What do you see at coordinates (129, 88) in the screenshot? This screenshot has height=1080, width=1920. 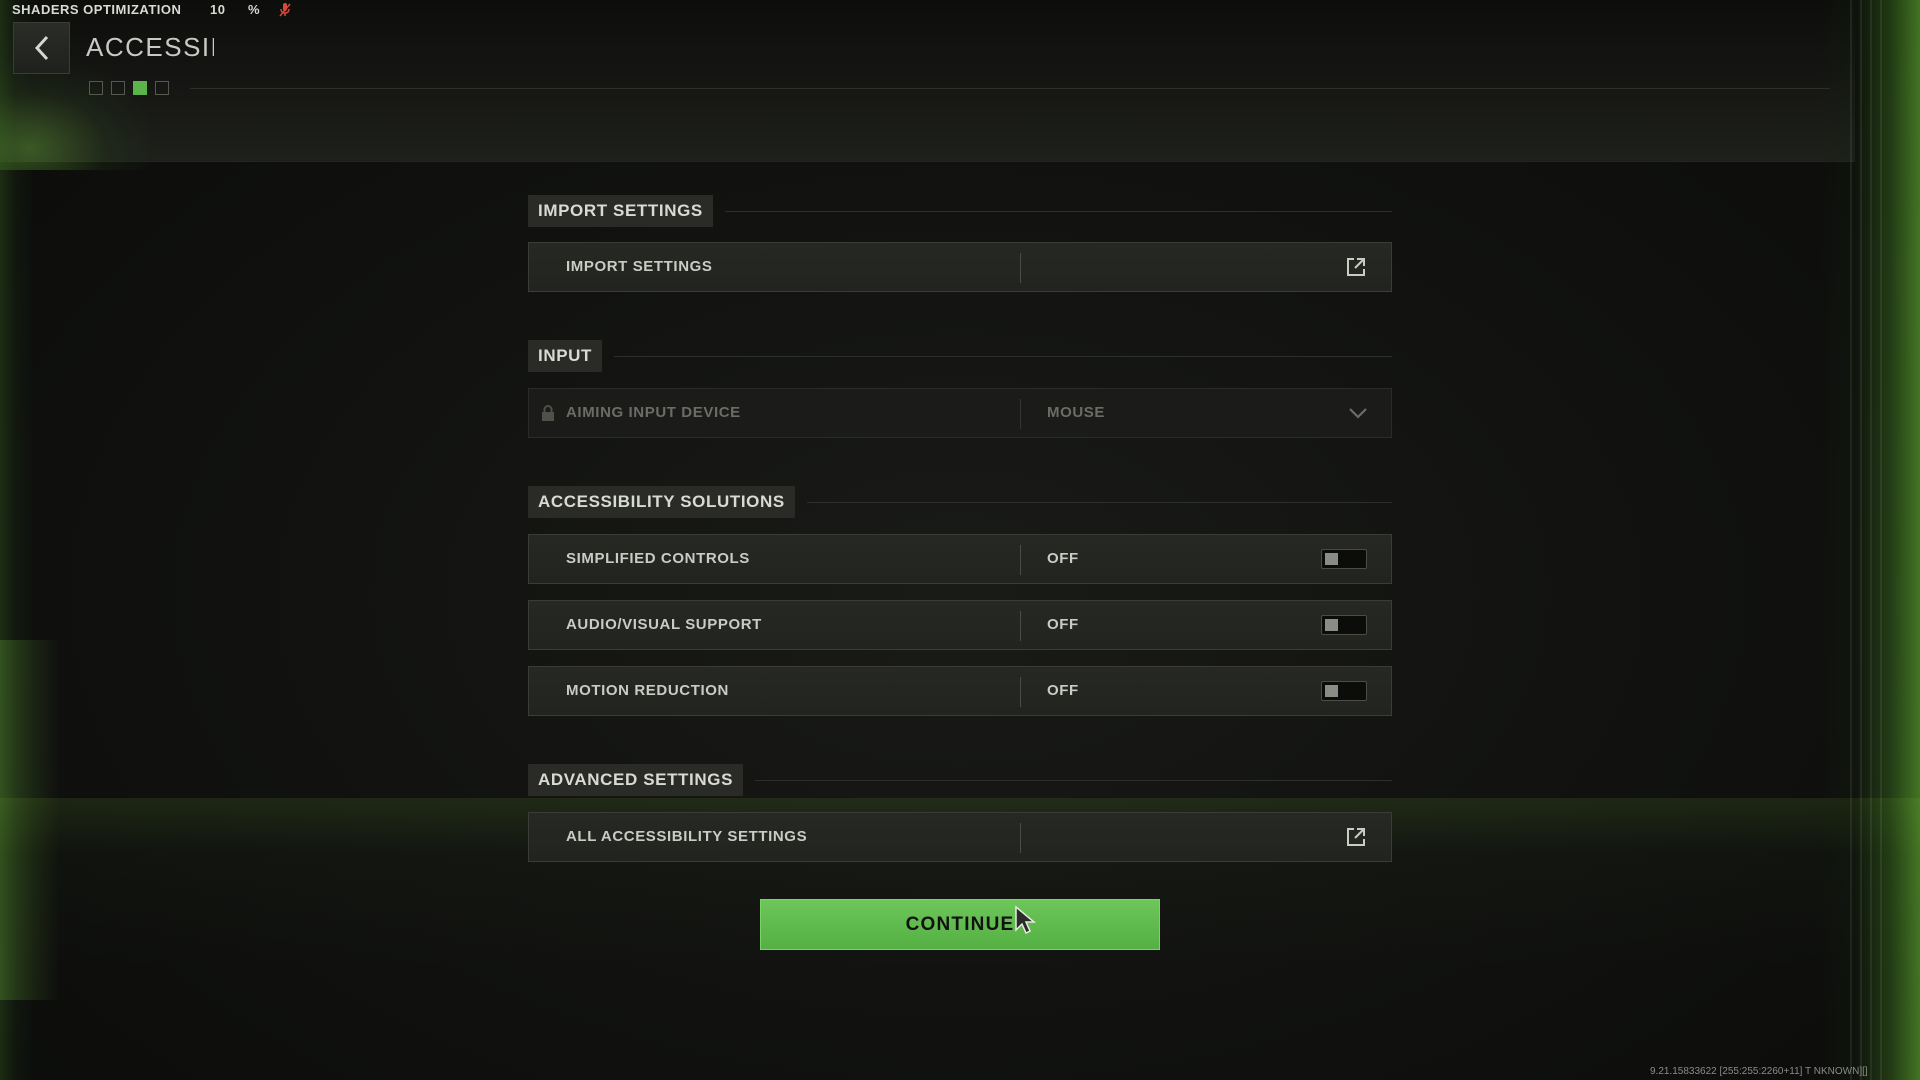 I see `progress-steps` at bounding box center [129, 88].